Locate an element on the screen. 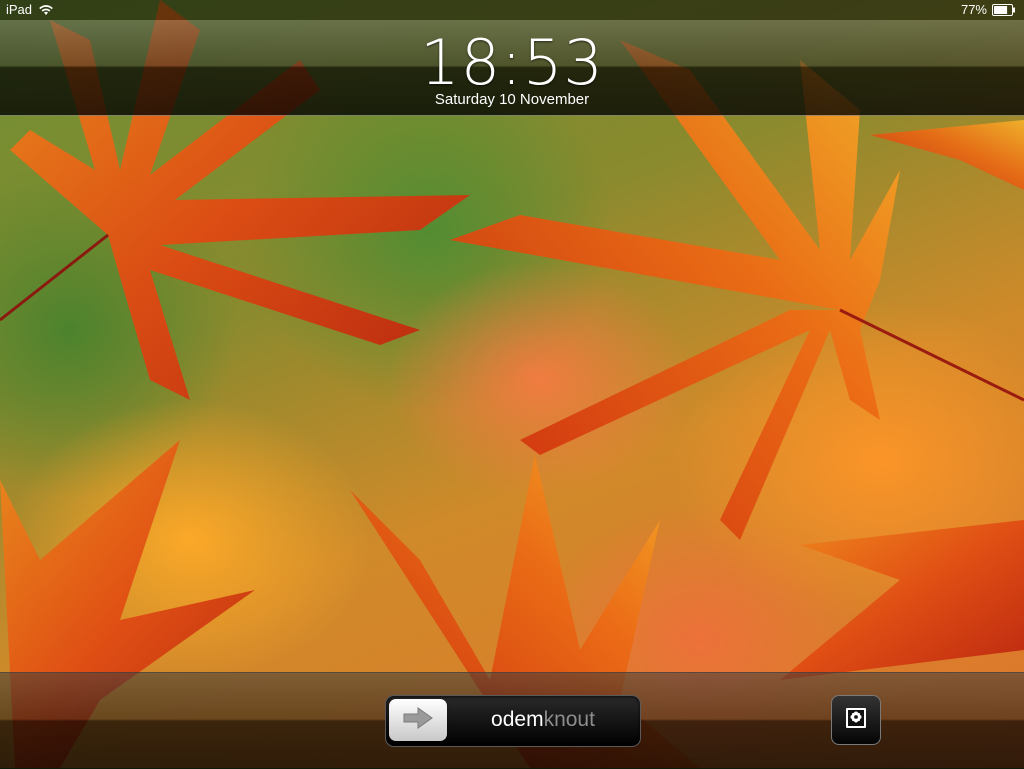 Image resolution: width=1024 pixels, height=769 pixels. photo-frame-button is located at coordinates (856, 720).